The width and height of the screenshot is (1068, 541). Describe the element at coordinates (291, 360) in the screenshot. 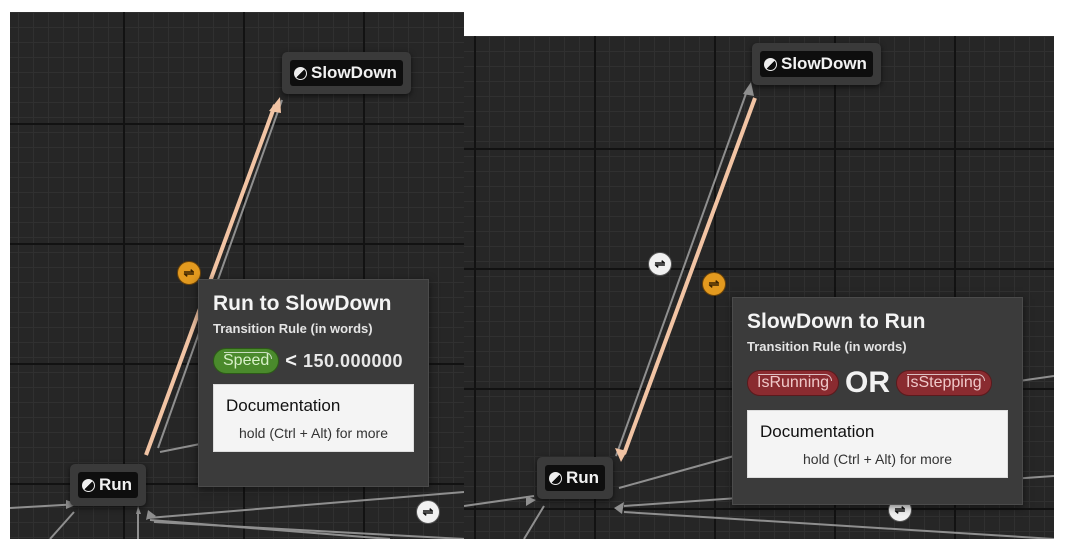

I see `operator: <` at that location.